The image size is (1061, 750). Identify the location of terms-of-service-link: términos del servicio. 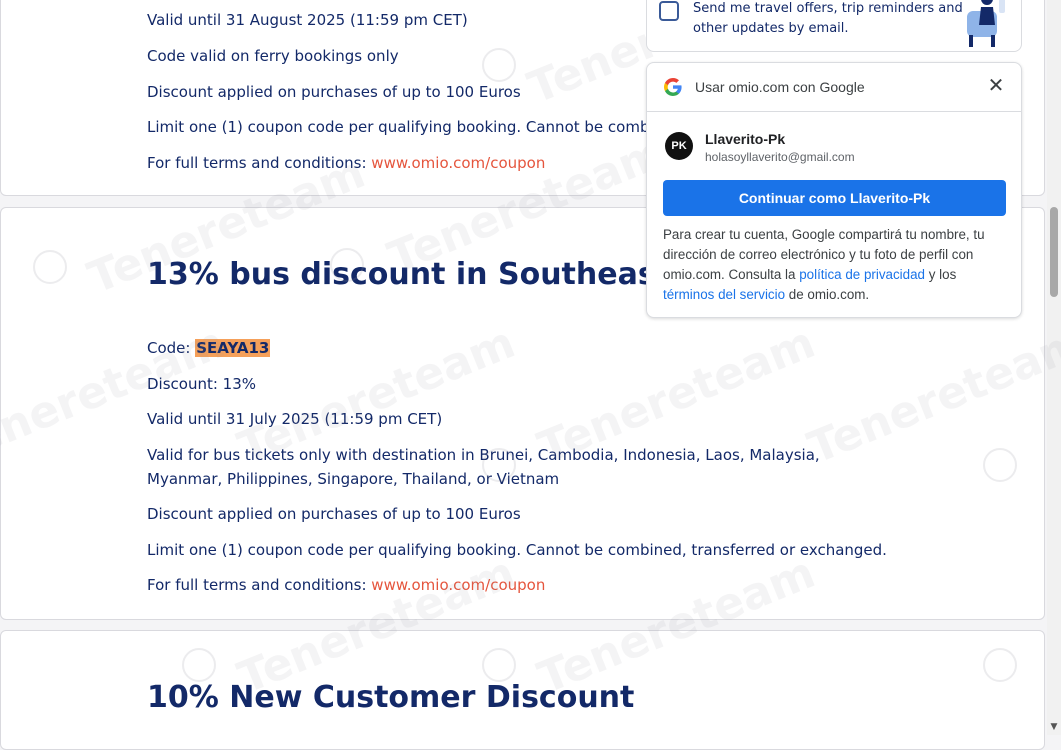
(724, 294).